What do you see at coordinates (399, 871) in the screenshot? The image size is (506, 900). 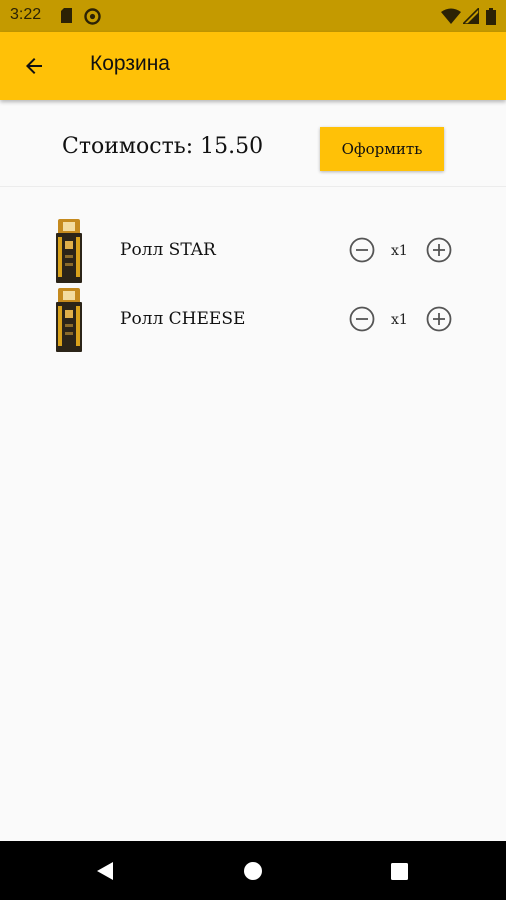 I see `recents-square-icon` at bounding box center [399, 871].